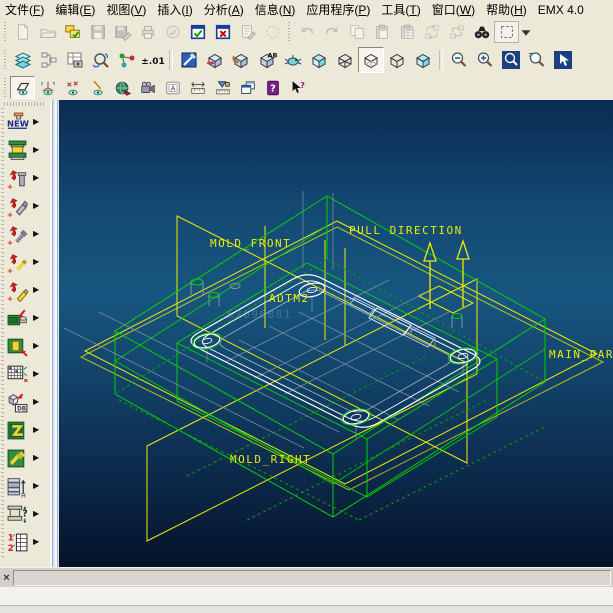 This screenshot has width=613, height=613. I want to click on adtm2-label: ADTM2, so click(289, 298).